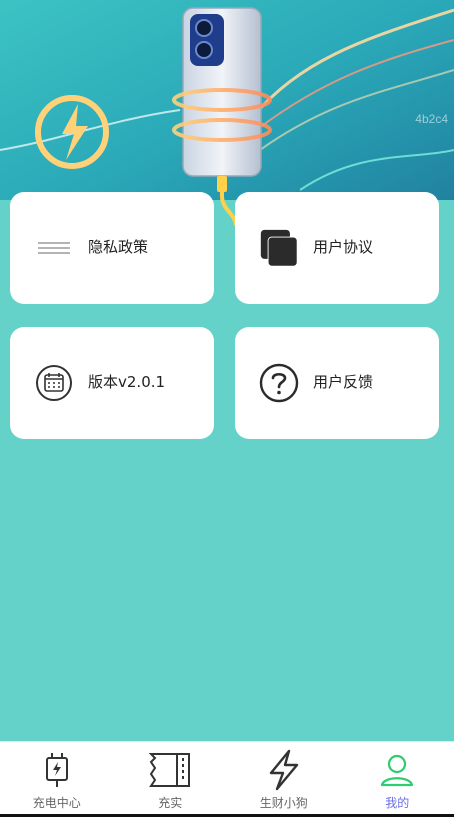  What do you see at coordinates (279, 248) in the screenshot?
I see `overlapping-squares-icon` at bounding box center [279, 248].